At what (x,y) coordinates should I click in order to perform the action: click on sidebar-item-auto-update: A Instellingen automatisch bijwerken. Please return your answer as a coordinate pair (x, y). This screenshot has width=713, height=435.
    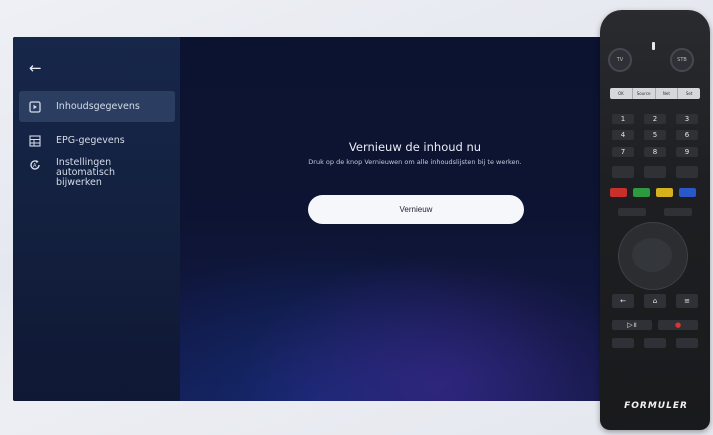
    Looking at the image, I should click on (97, 172).